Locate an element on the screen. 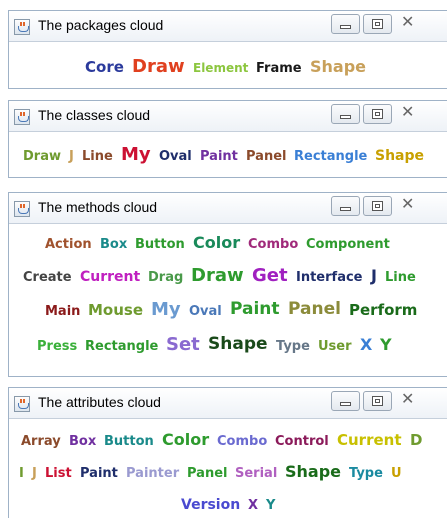 The height and width of the screenshot is (518, 447). cloud-word: Component is located at coordinates (348, 244).